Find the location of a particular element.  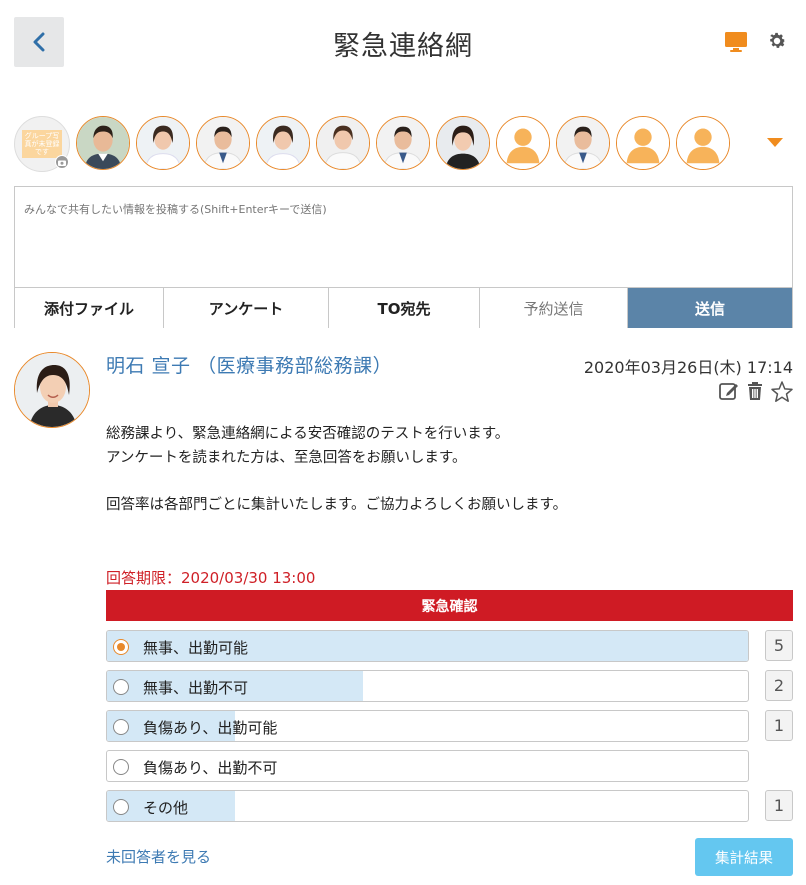

survey-option-label: 無事、出勤不可 is located at coordinates (196, 688).